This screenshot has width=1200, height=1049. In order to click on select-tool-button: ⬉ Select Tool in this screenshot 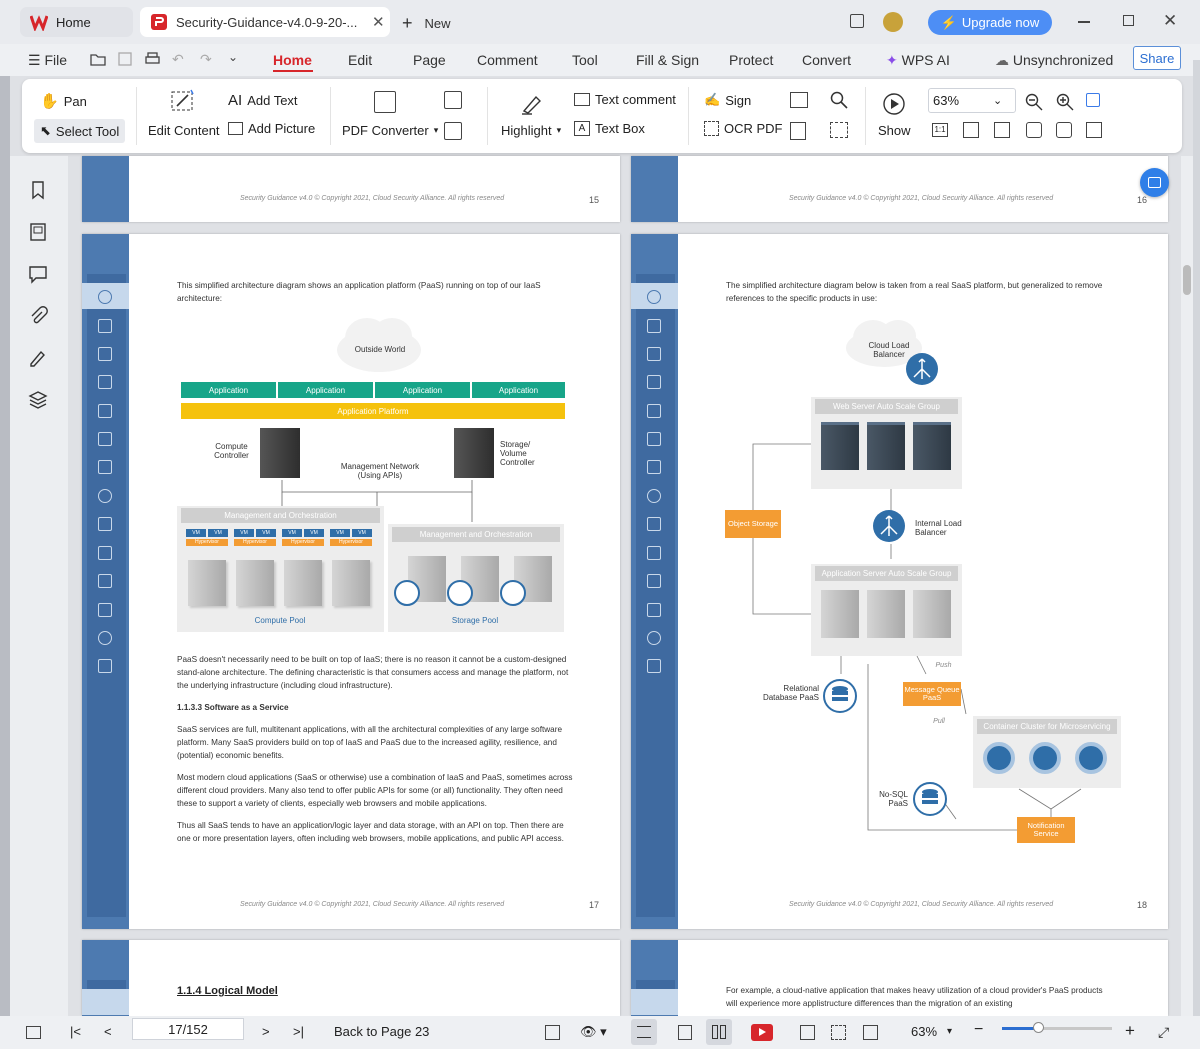, I will do `click(80, 131)`.